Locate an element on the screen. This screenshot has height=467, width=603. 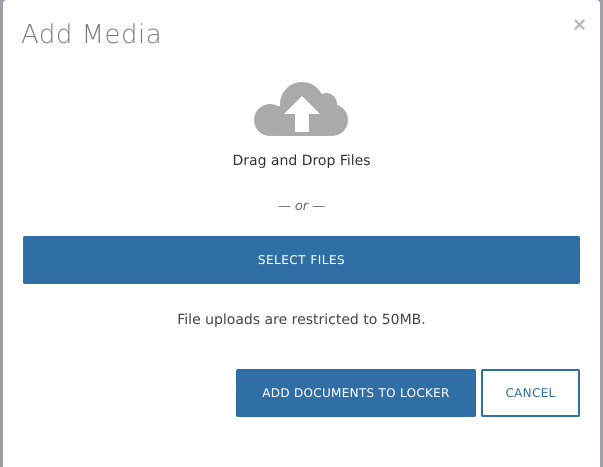
add-documents-button: ADD DOCUMENTS TO LOCKER is located at coordinates (356, 393).